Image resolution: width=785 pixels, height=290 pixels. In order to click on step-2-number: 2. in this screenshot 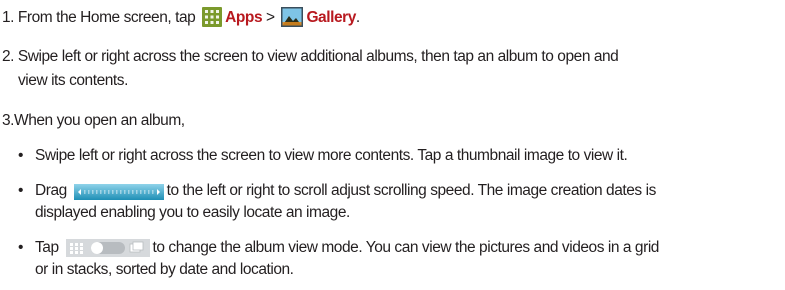, I will do `click(8, 56)`.